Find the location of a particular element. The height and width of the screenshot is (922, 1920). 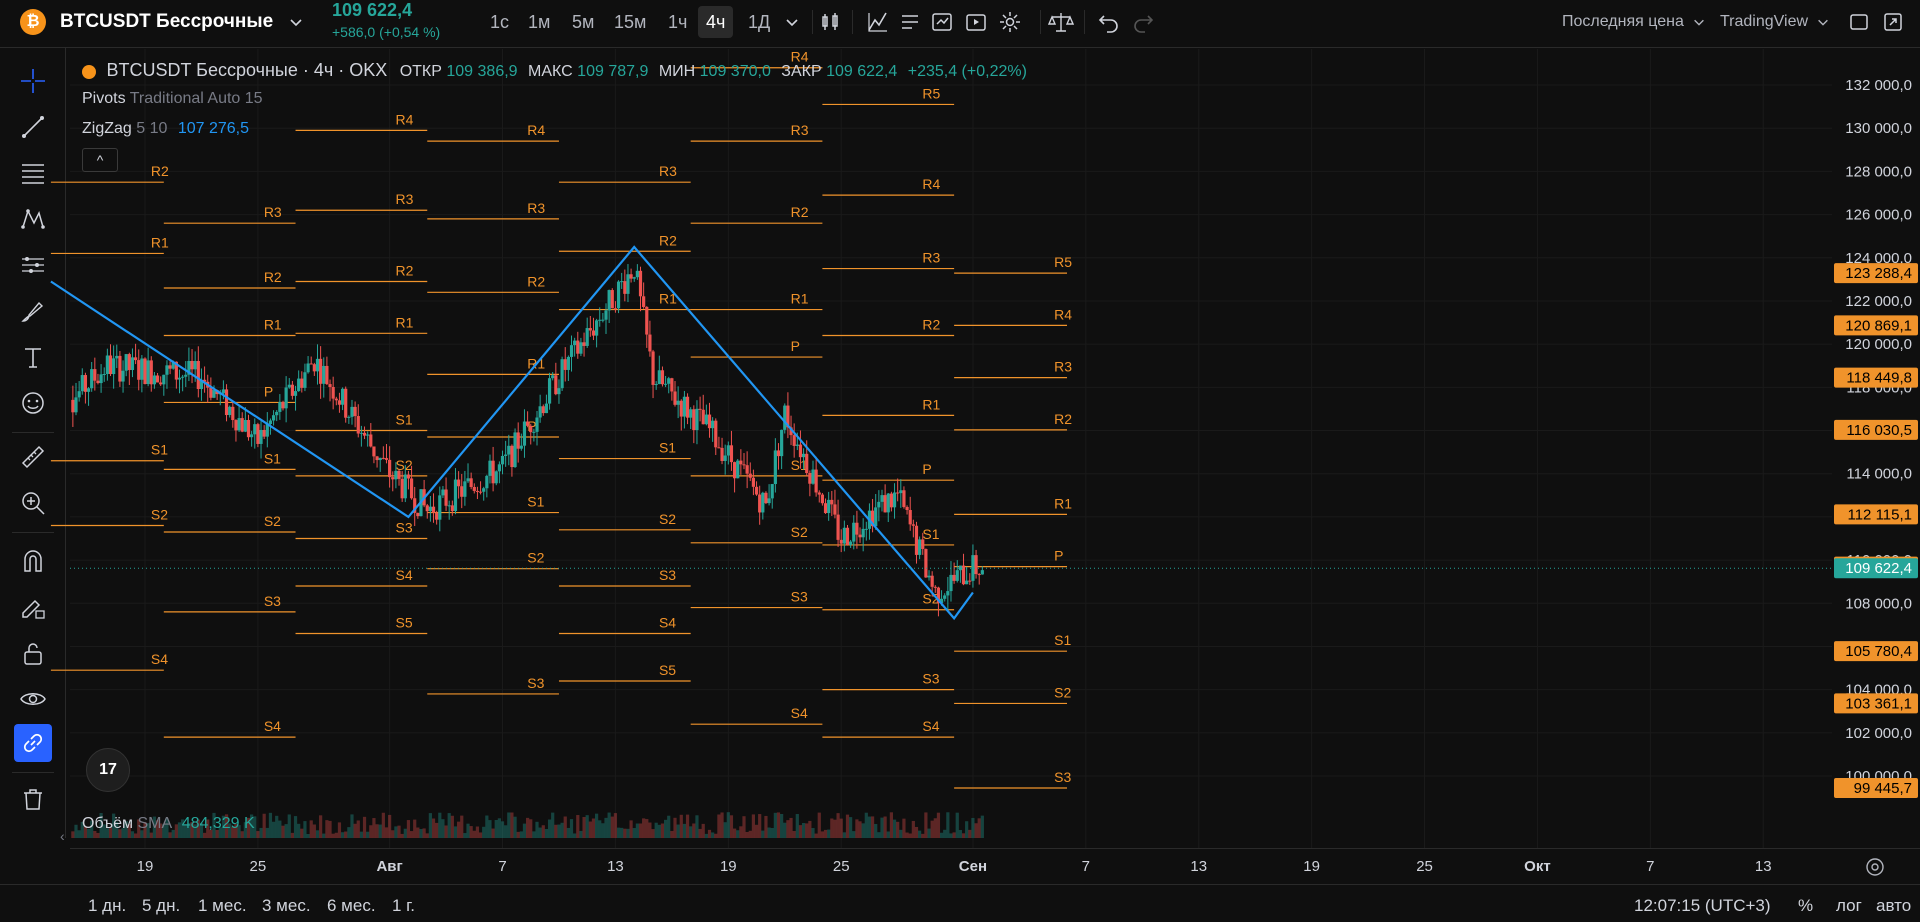

chevron-down-icon is located at coordinates (296, 22).